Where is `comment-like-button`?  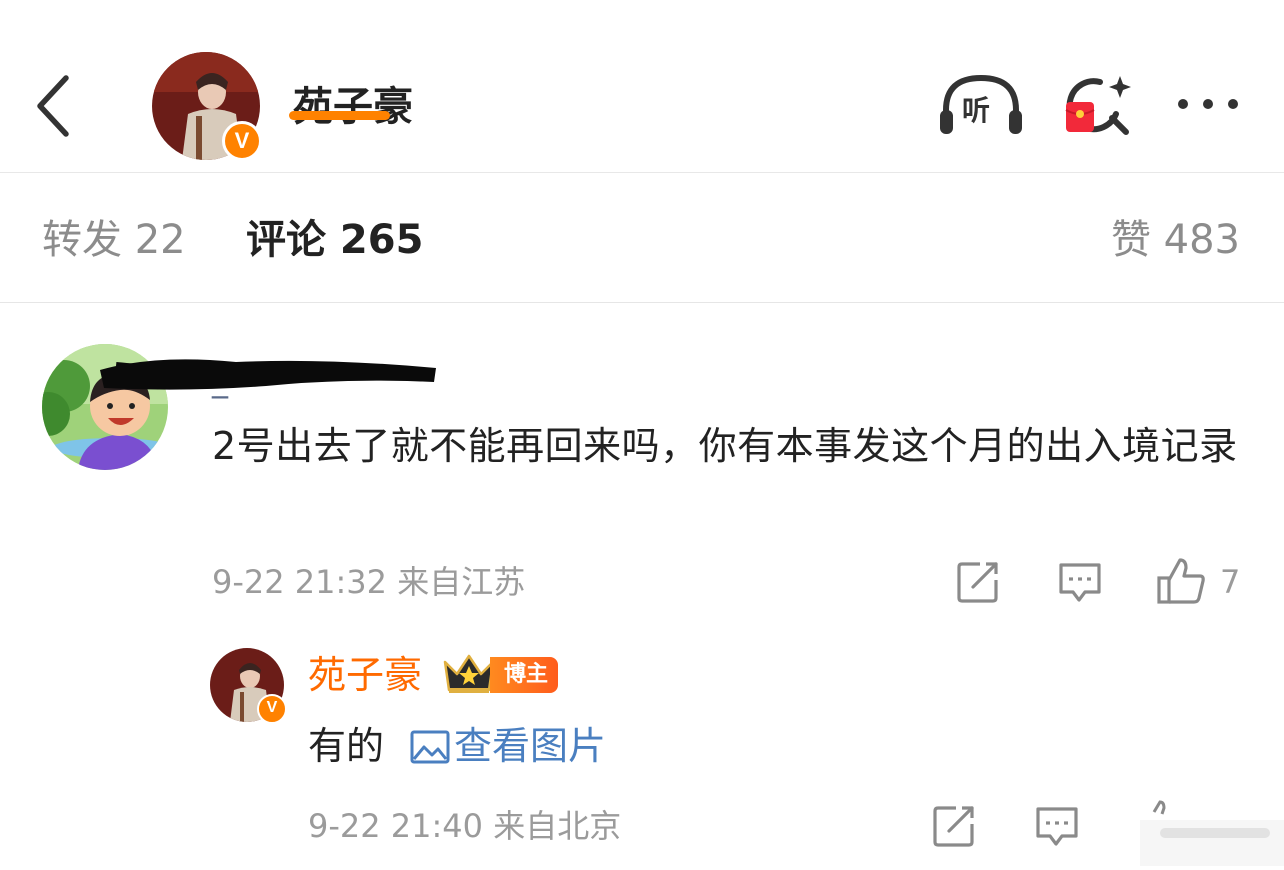
comment-like-button is located at coordinates (1181, 581).